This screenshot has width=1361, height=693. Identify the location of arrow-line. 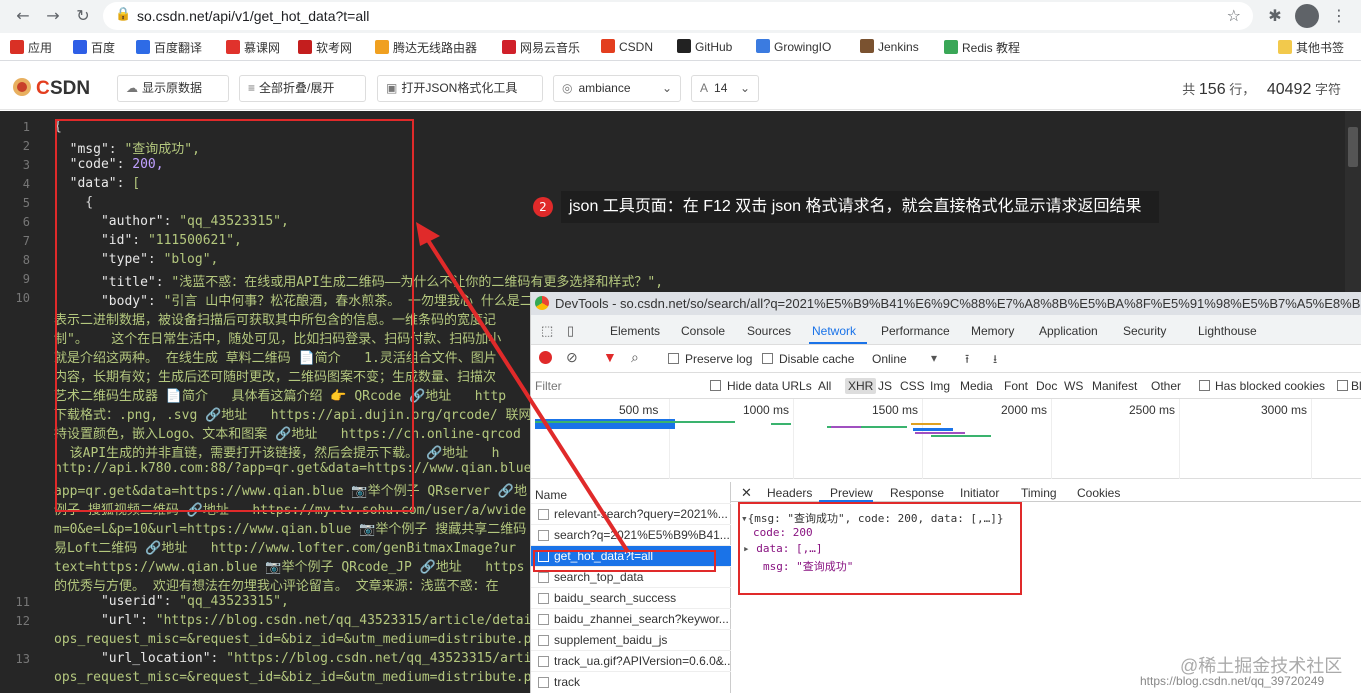
(526, 393).